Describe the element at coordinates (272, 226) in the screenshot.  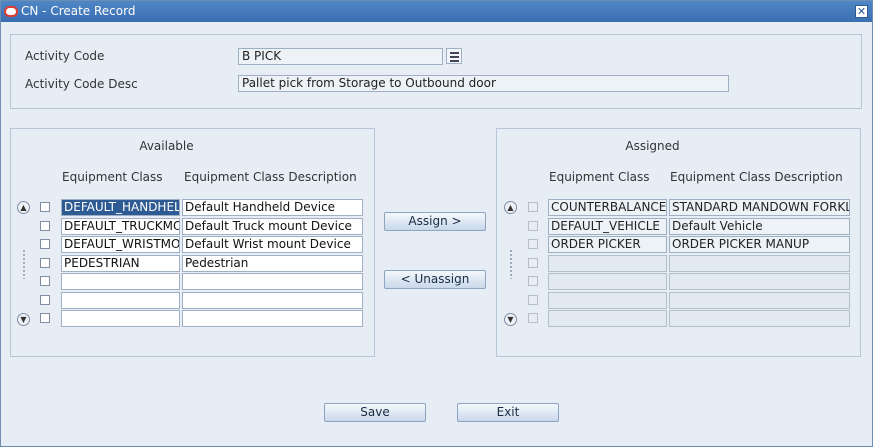
I see `available-equipment-desc-cell: Default Truck mount Device` at that location.